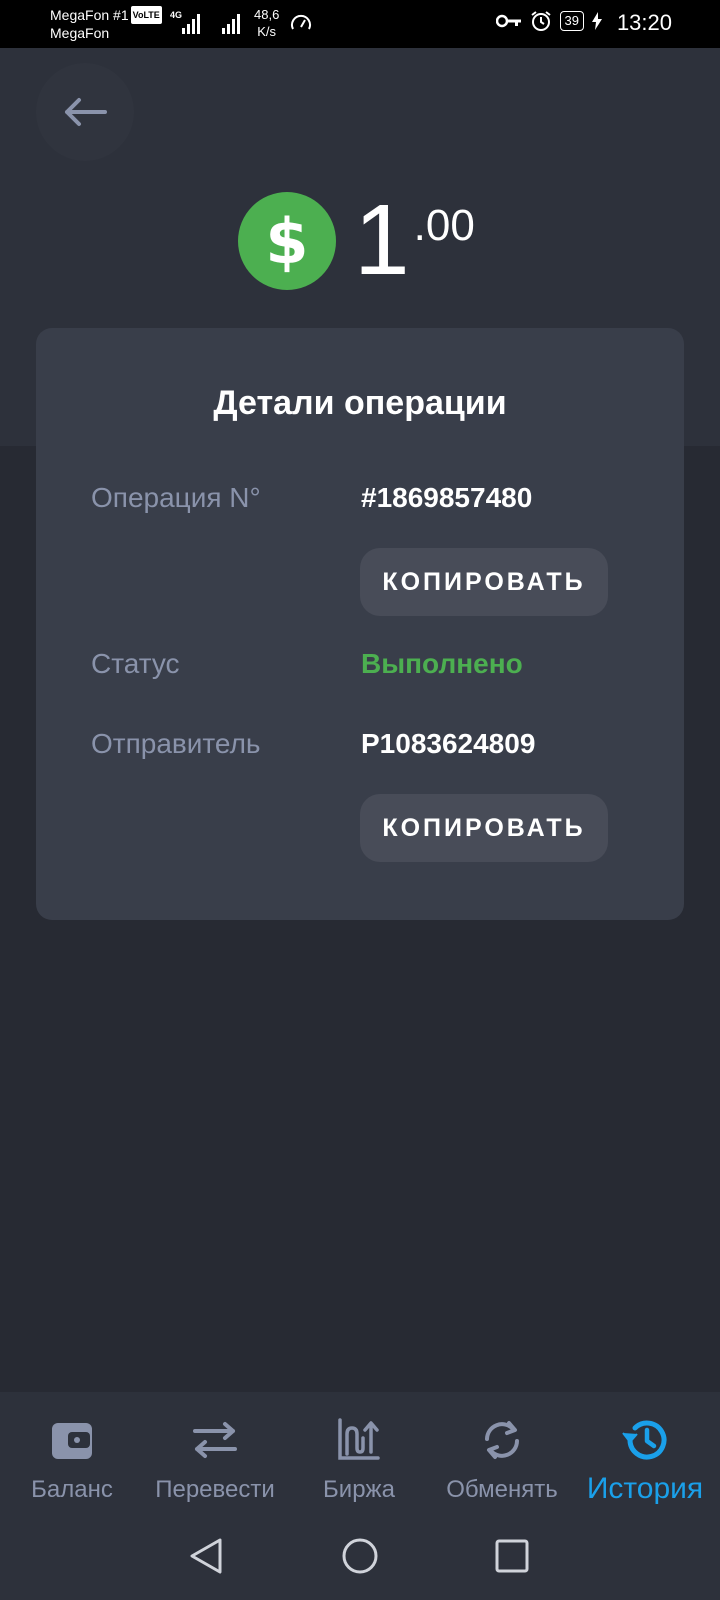 The image size is (720, 1600). I want to click on battery-icon: 39, so click(571, 21).